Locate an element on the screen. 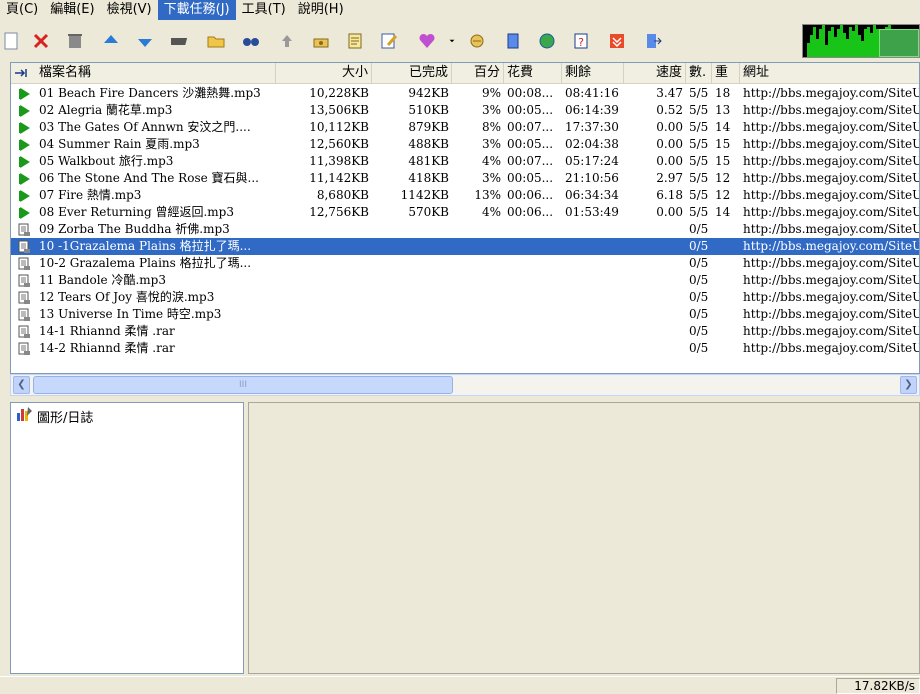 The width and height of the screenshot is (920, 694). move-up-icon is located at coordinates (111, 41).